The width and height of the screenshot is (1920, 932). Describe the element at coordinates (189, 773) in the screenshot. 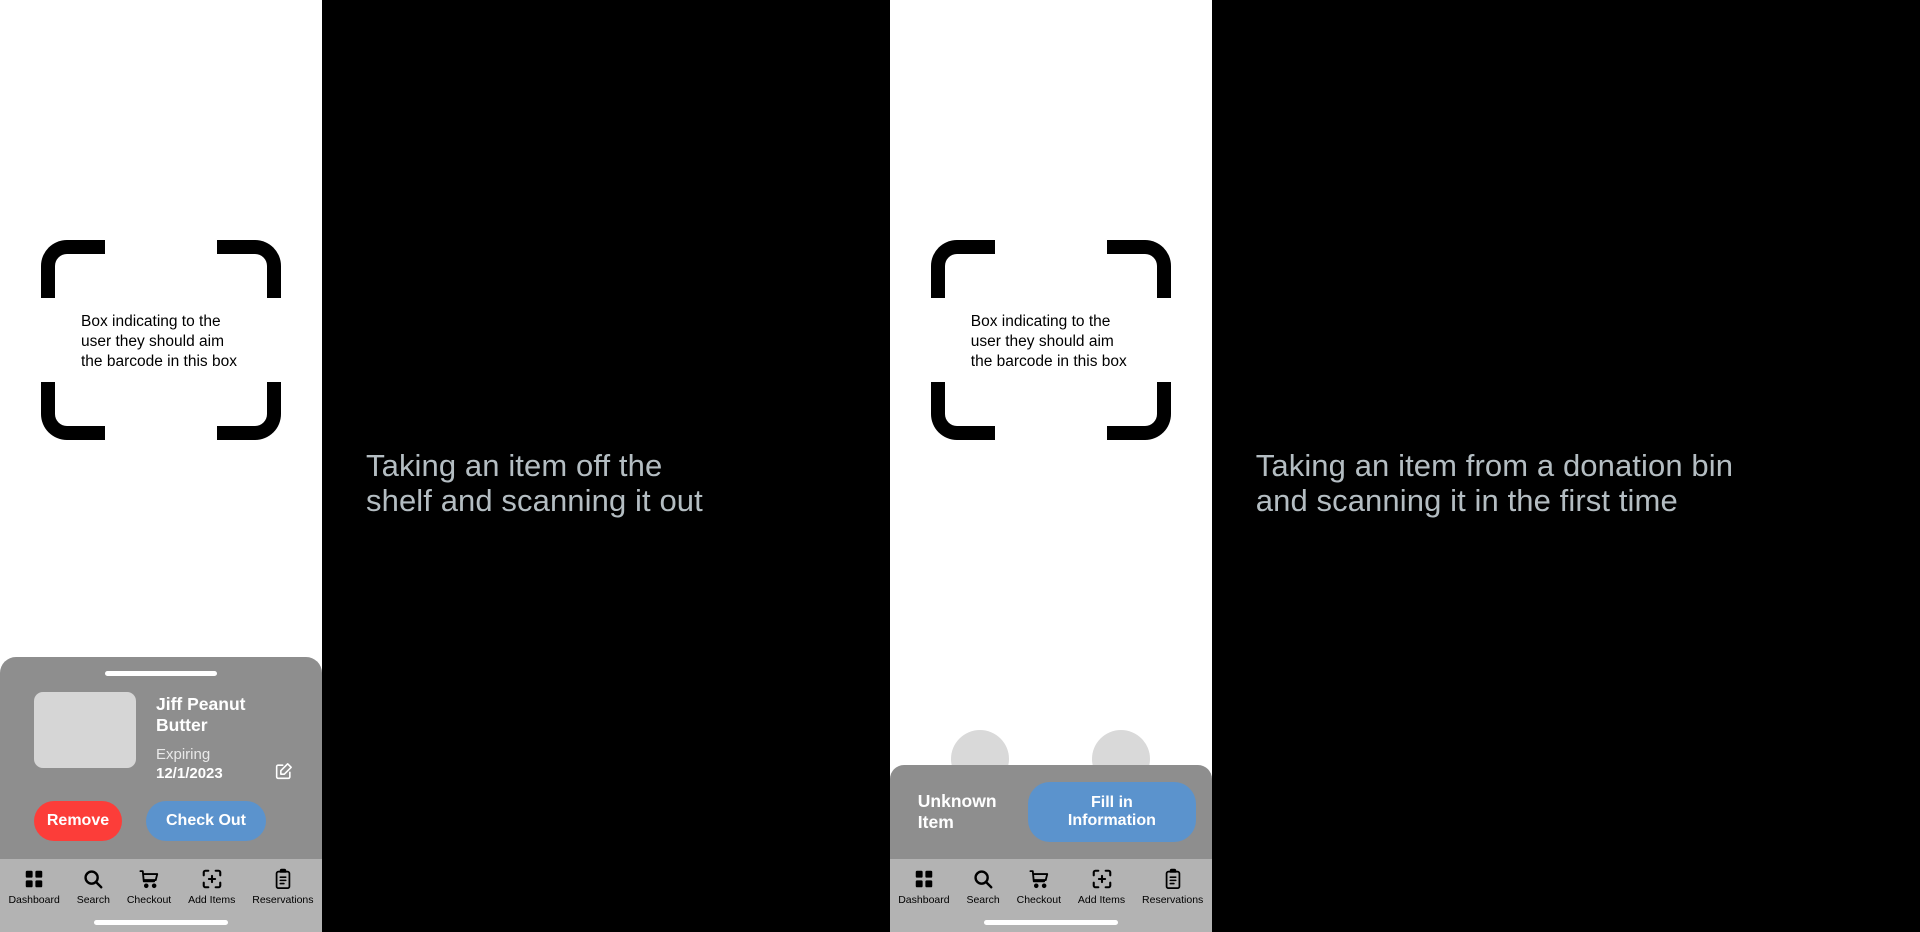

I see `expiry-date: 12/1/2023` at that location.